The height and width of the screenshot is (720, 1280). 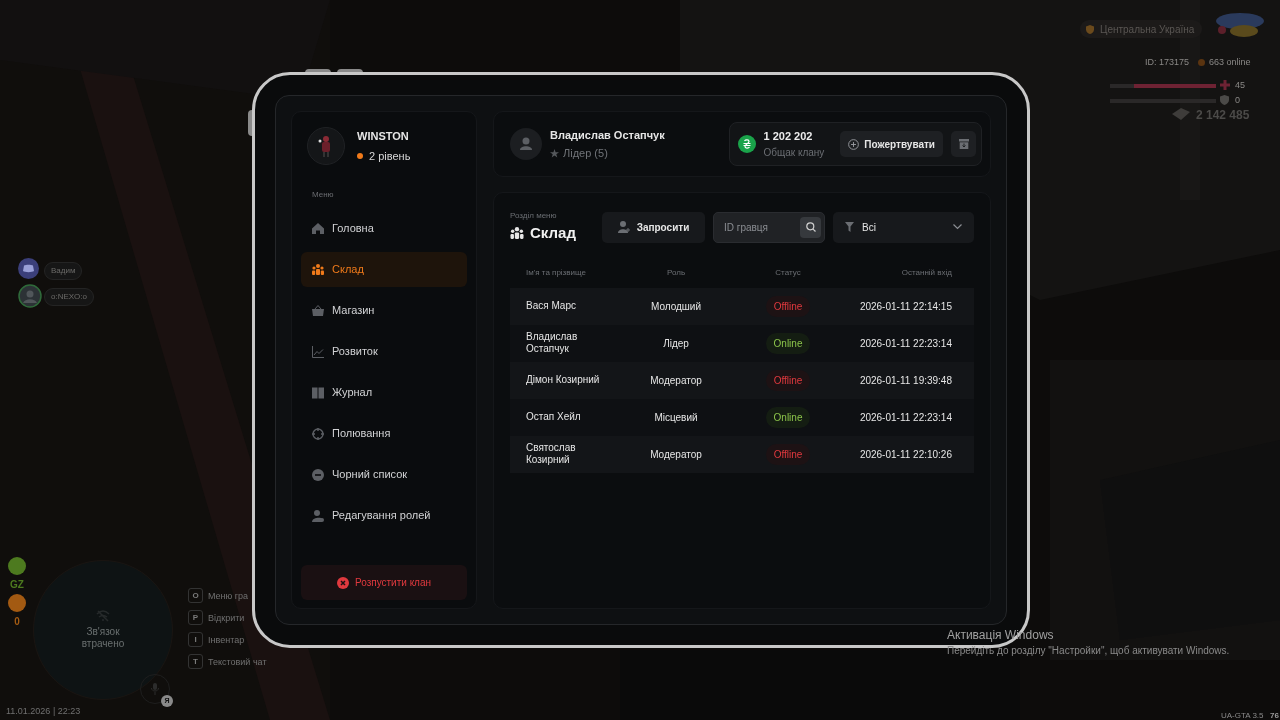 What do you see at coordinates (342, 582) in the screenshot?
I see `close-icon` at bounding box center [342, 582].